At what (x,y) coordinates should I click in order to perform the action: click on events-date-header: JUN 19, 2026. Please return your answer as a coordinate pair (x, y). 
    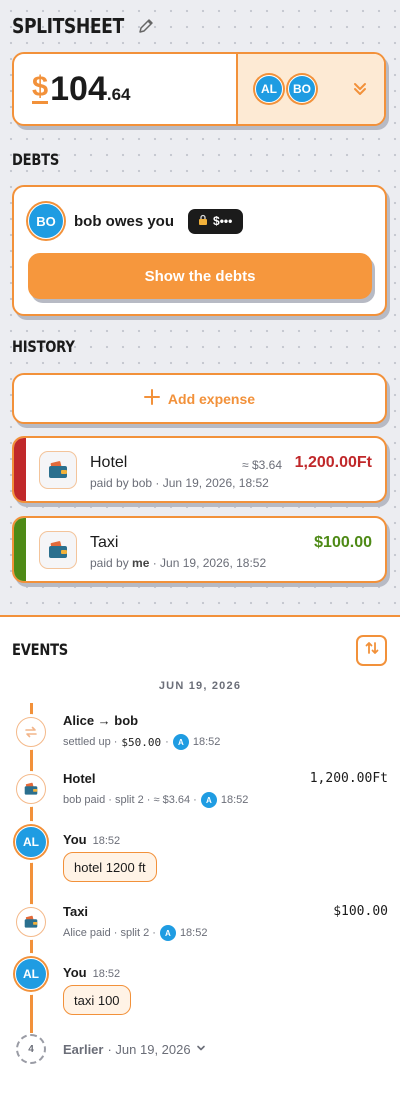
    Looking at the image, I should click on (200, 686).